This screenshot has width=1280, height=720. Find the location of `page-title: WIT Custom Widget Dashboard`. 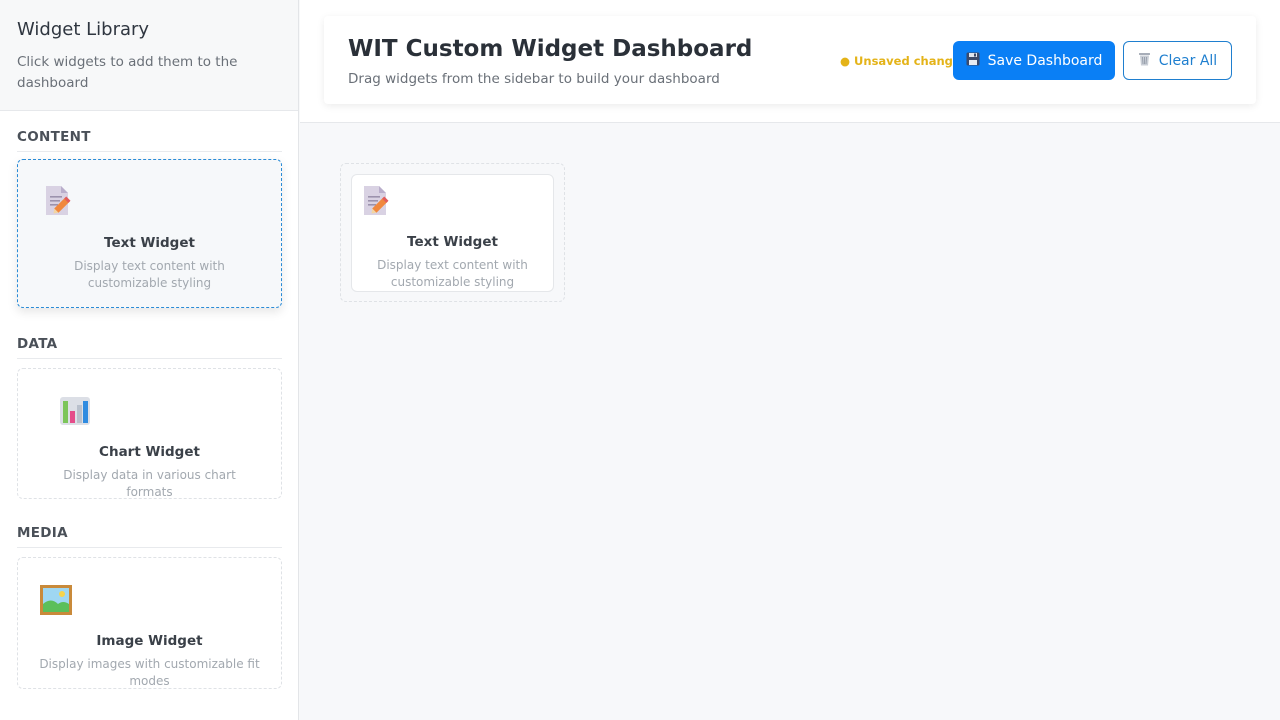

page-title: WIT Custom Widget Dashboard is located at coordinates (550, 49).